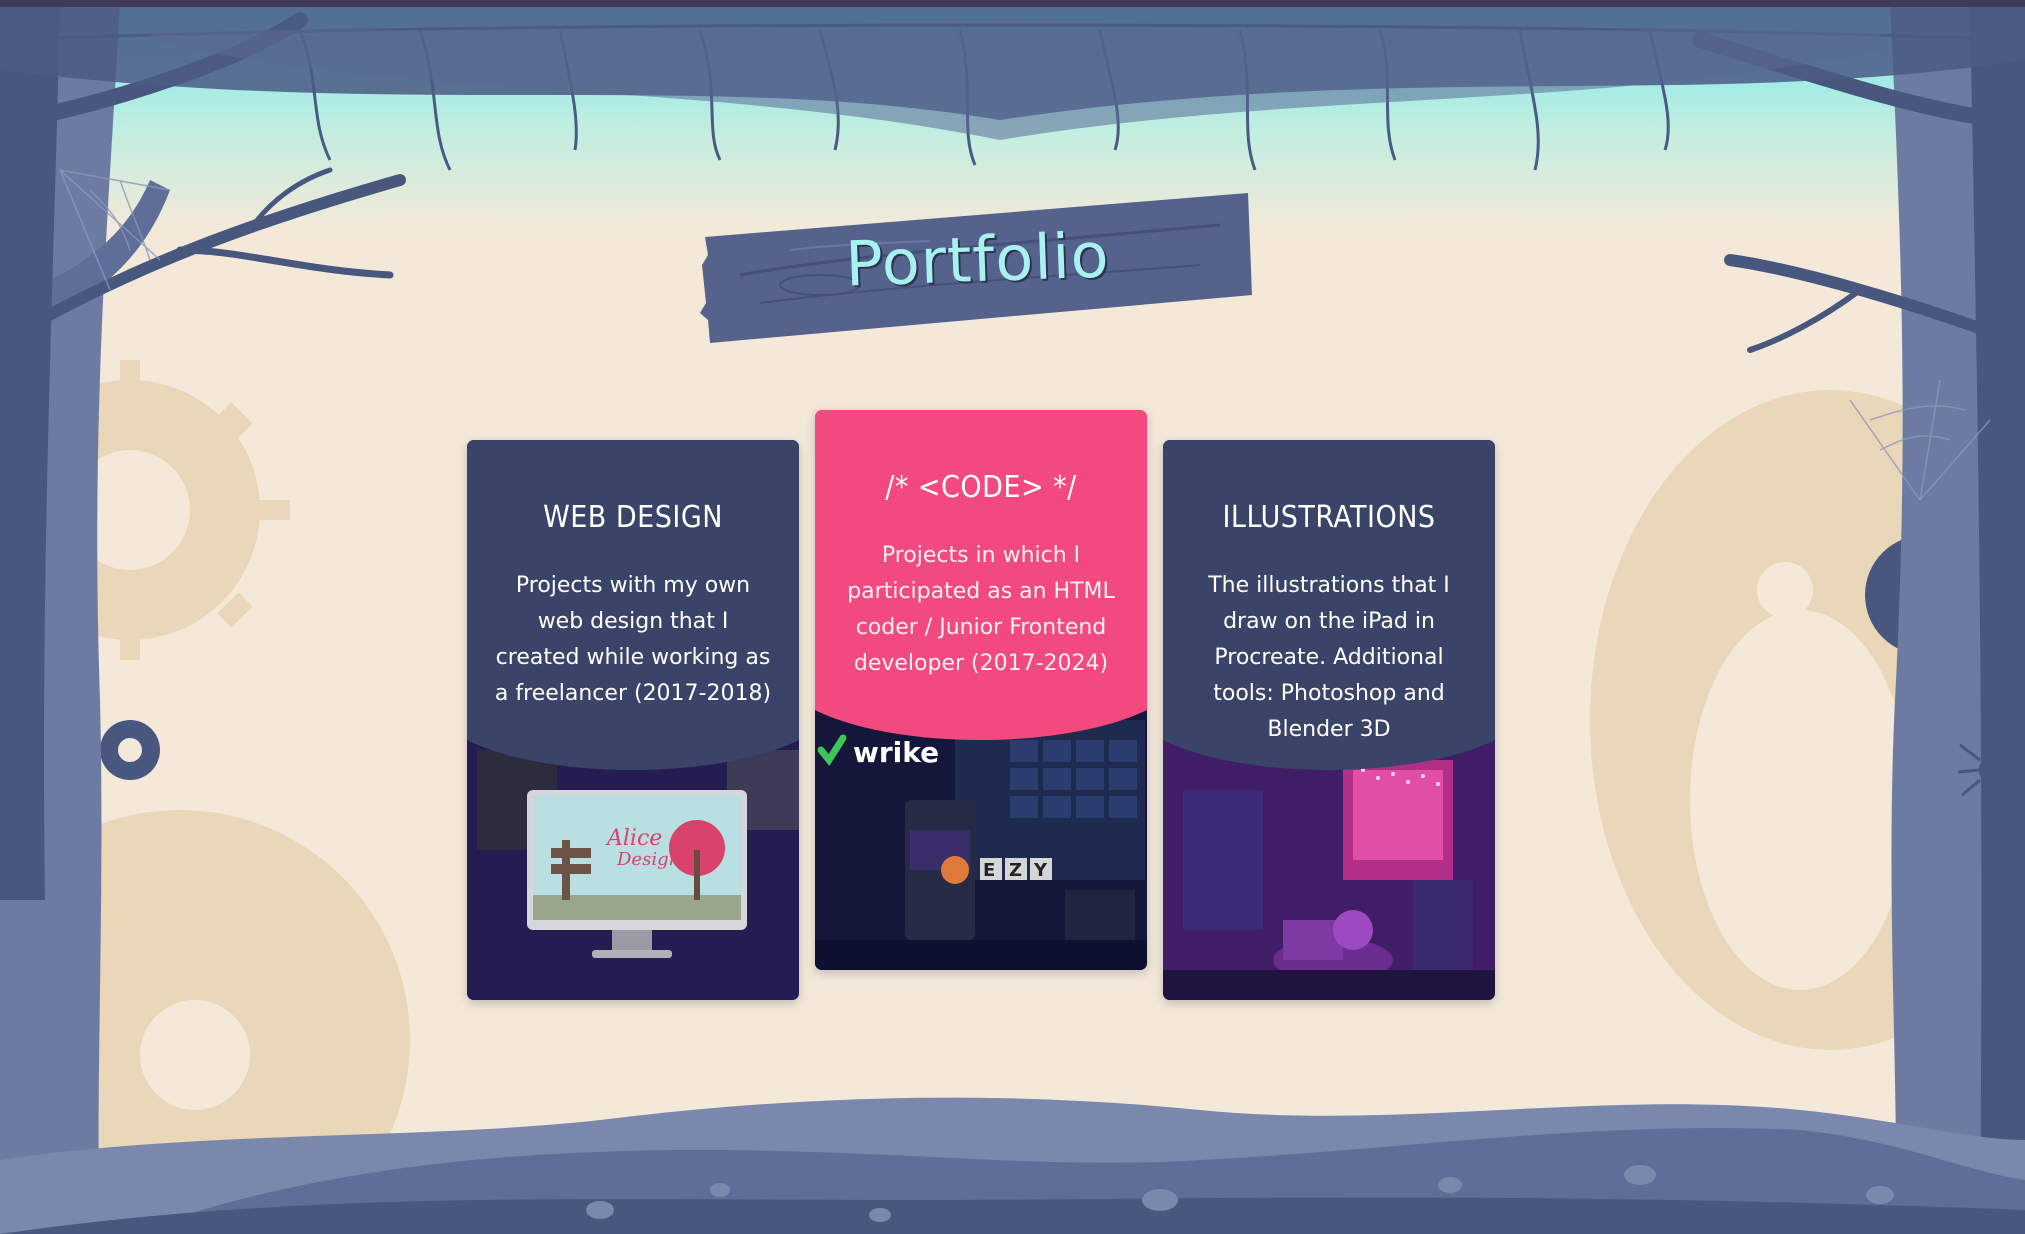 The height and width of the screenshot is (1234, 2025). Describe the element at coordinates (977, 270) in the screenshot. I see `portfolio-title-plank: Portfolio` at that location.